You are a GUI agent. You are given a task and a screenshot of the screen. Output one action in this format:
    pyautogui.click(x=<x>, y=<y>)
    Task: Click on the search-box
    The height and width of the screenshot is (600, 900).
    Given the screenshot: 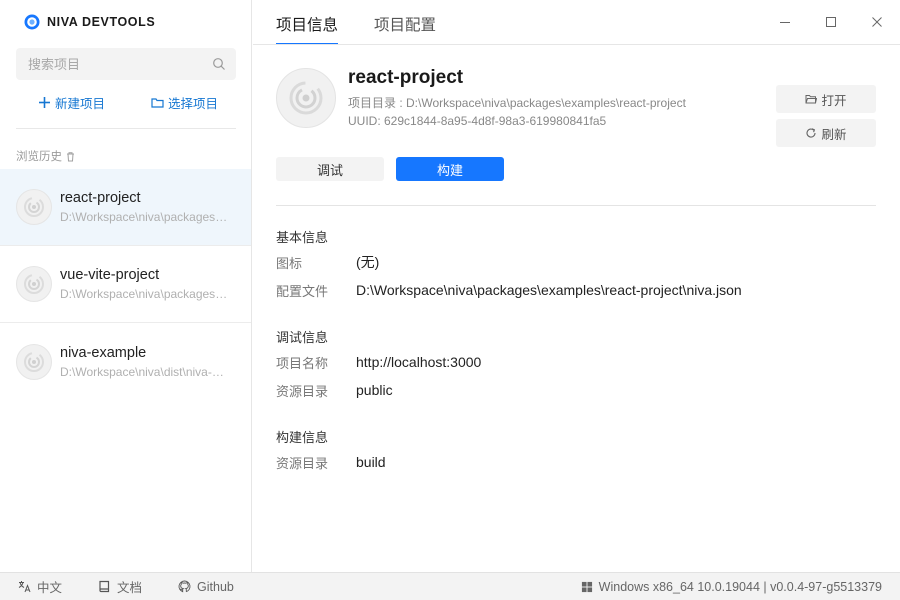 What is the action you would take?
    pyautogui.click(x=126, y=64)
    